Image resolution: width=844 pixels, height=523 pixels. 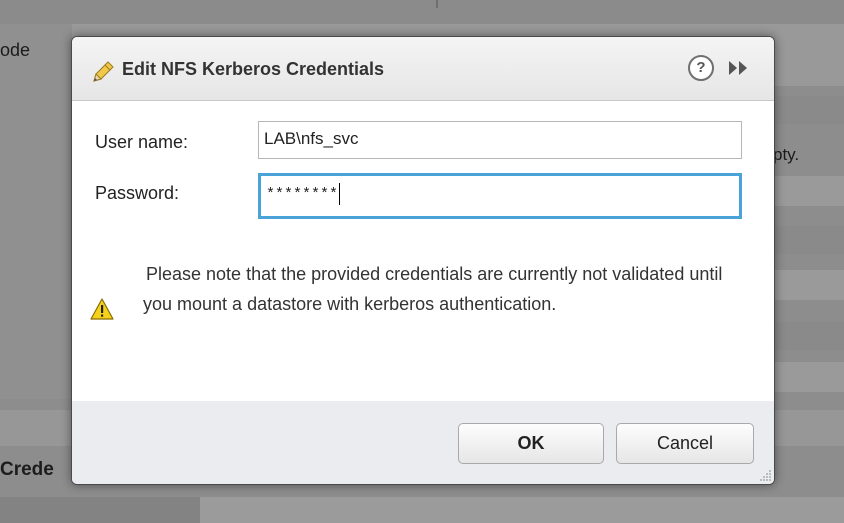 What do you see at coordinates (500, 140) in the screenshot?
I see `username-input: LAB\nfs_svc` at bounding box center [500, 140].